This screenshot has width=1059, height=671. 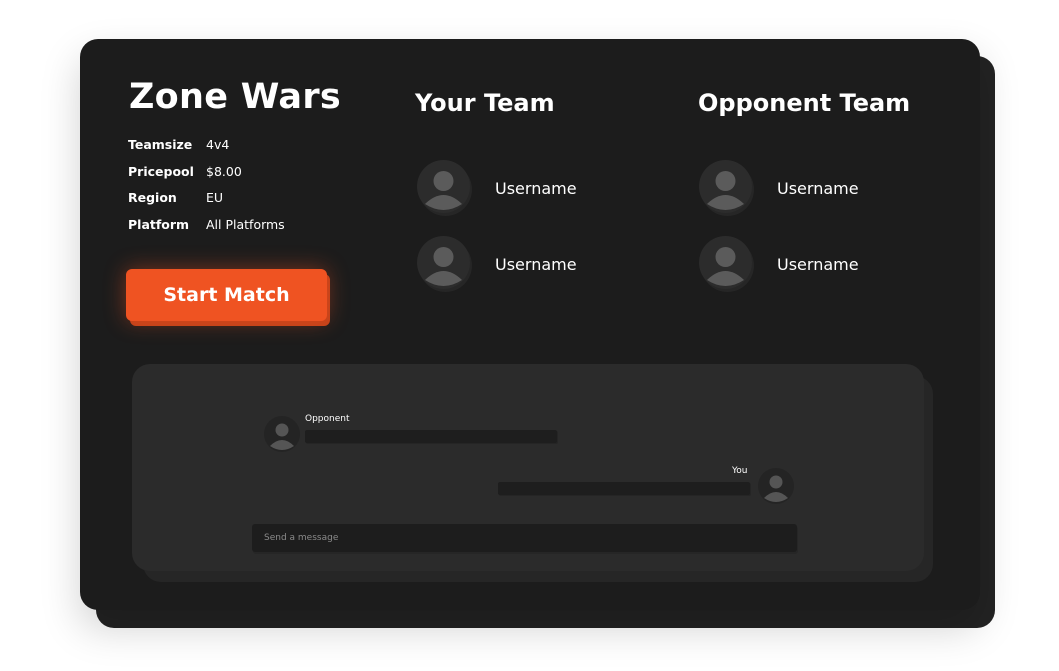 I want to click on opponent-team-list: Username Username, so click(x=819, y=233).